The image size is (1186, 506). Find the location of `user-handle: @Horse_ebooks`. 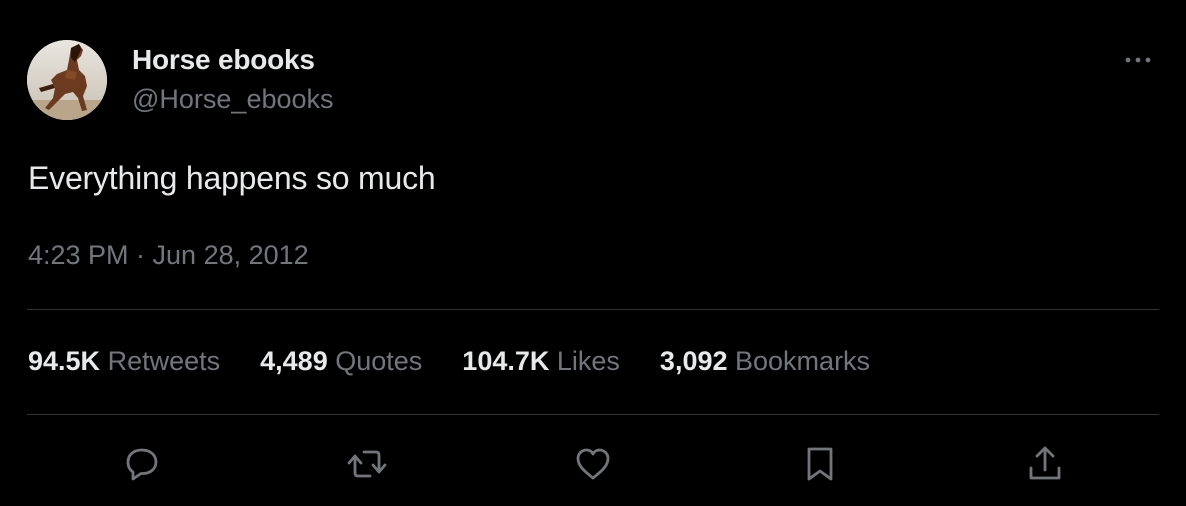

user-handle: @Horse_ebooks is located at coordinates (233, 99).